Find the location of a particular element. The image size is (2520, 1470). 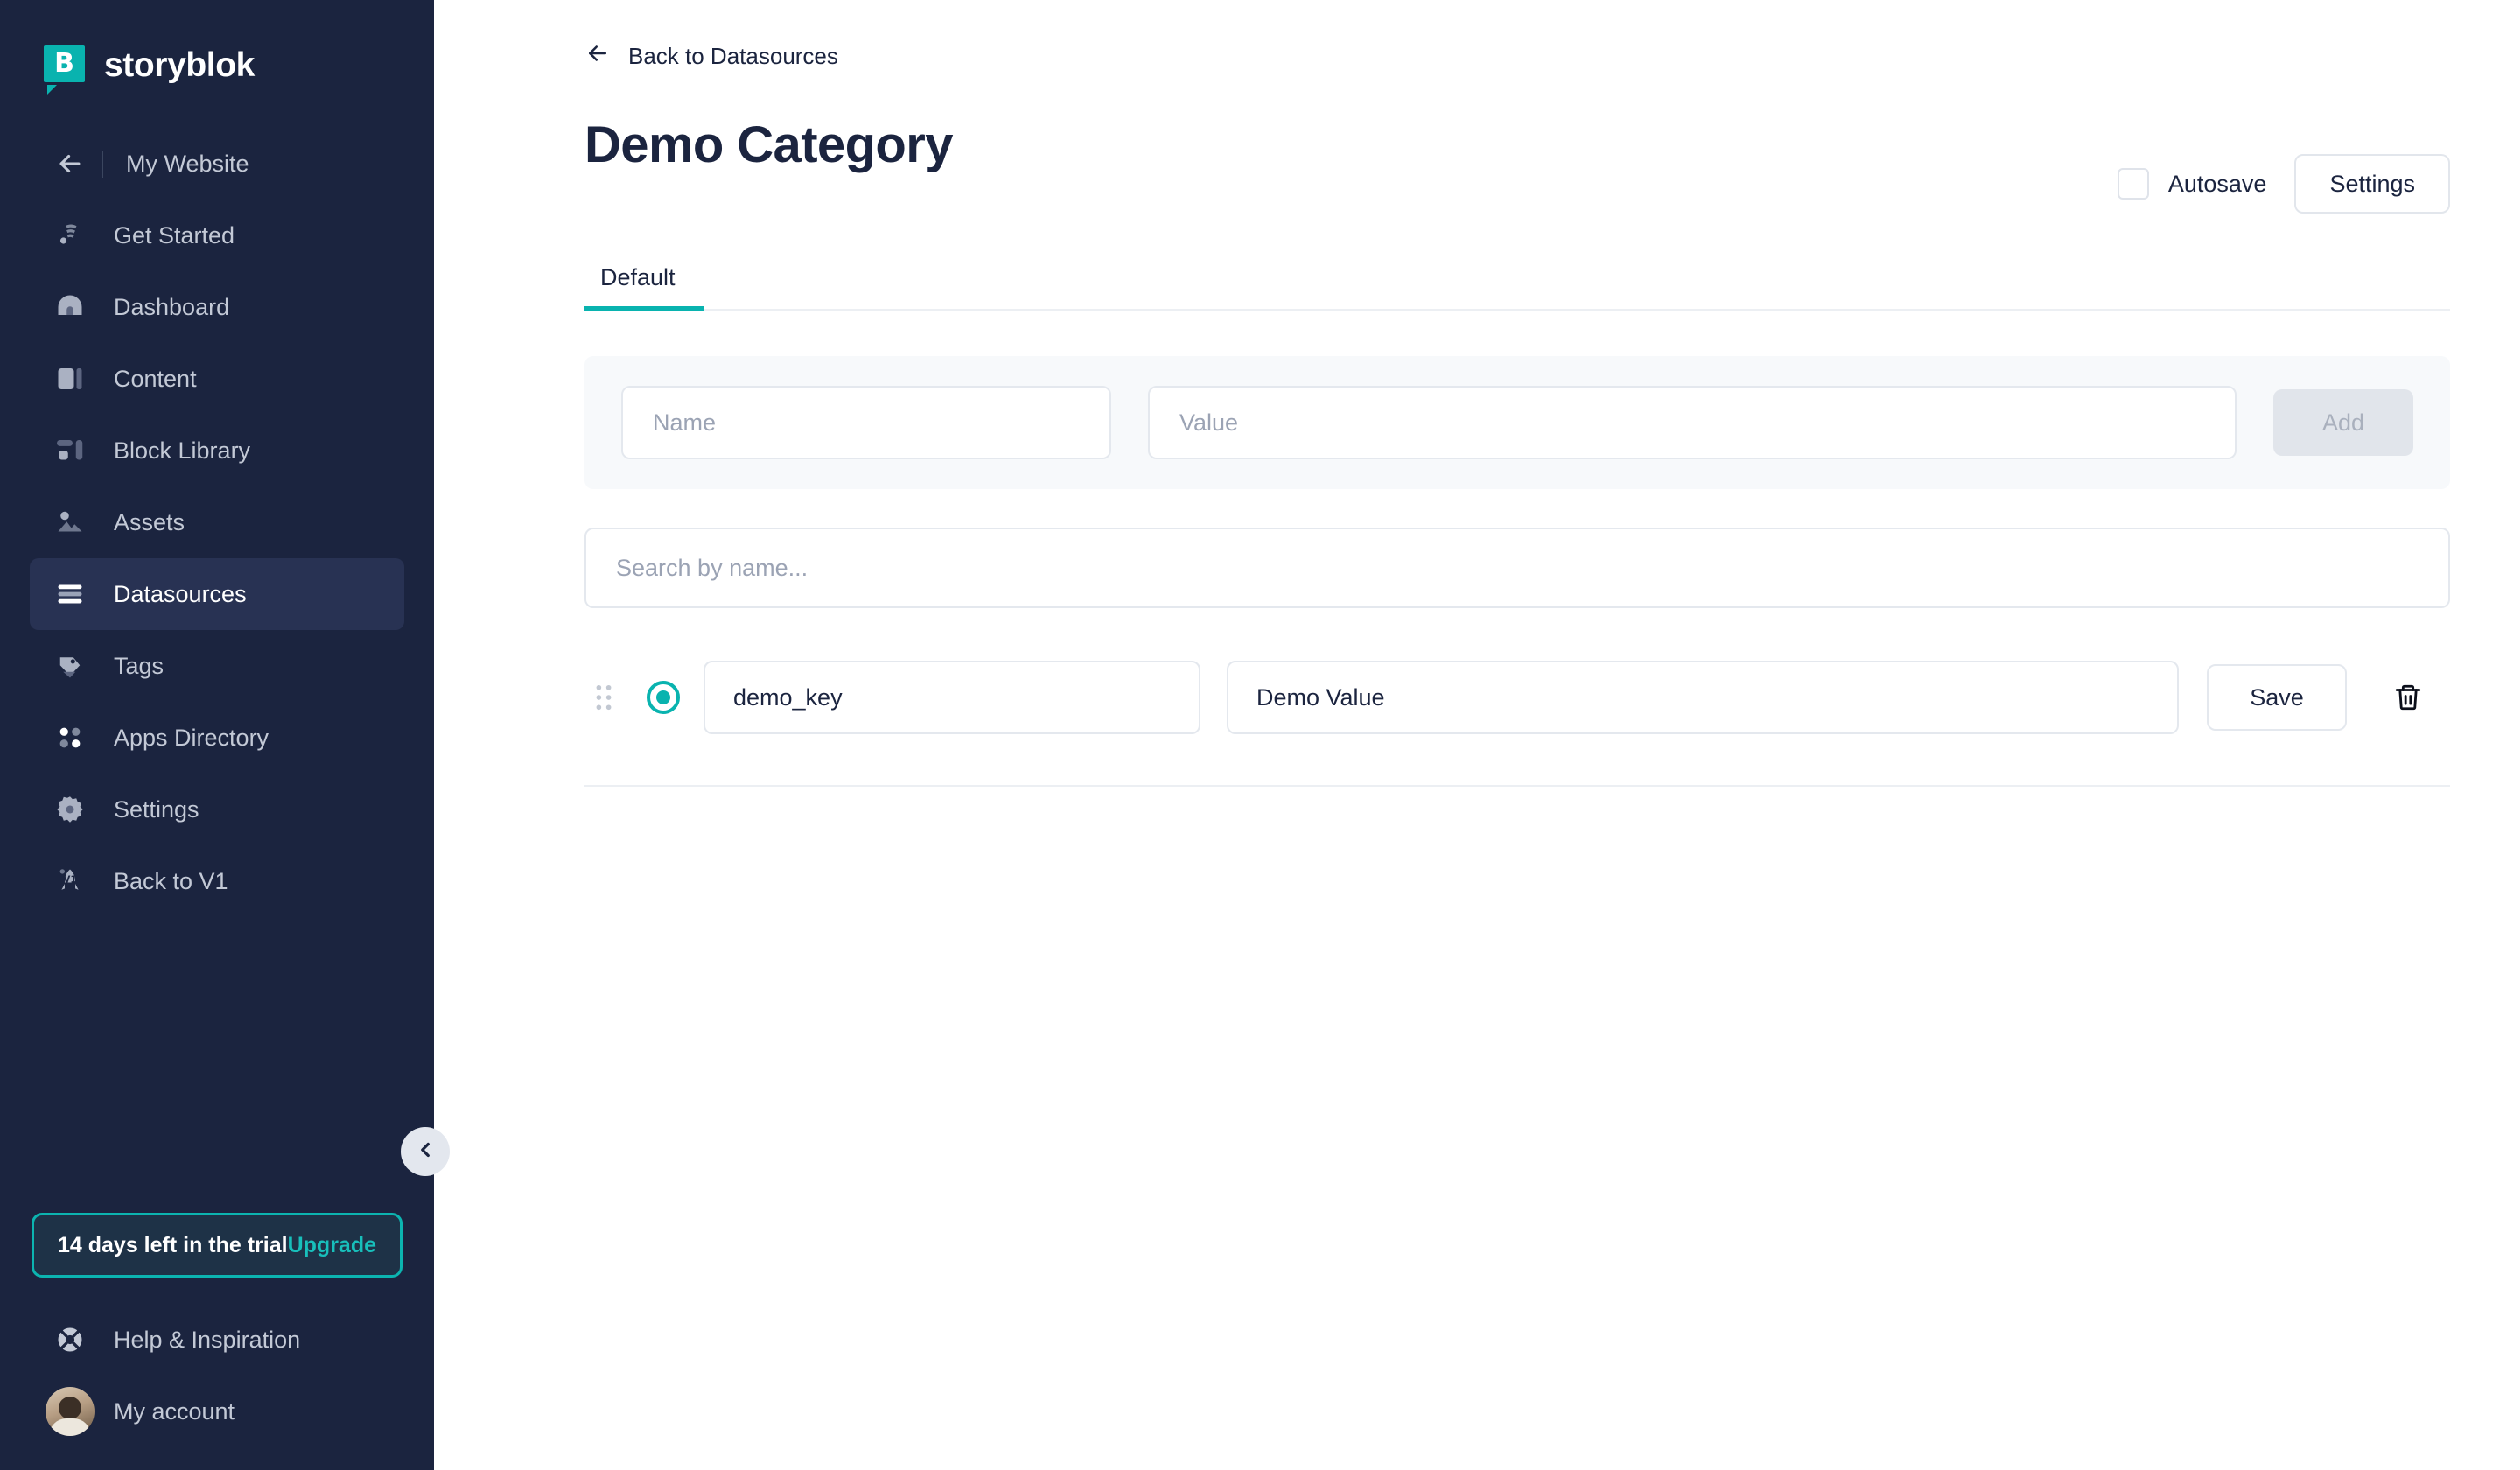

autosave-toggle: Autosave is located at coordinates (2192, 184).